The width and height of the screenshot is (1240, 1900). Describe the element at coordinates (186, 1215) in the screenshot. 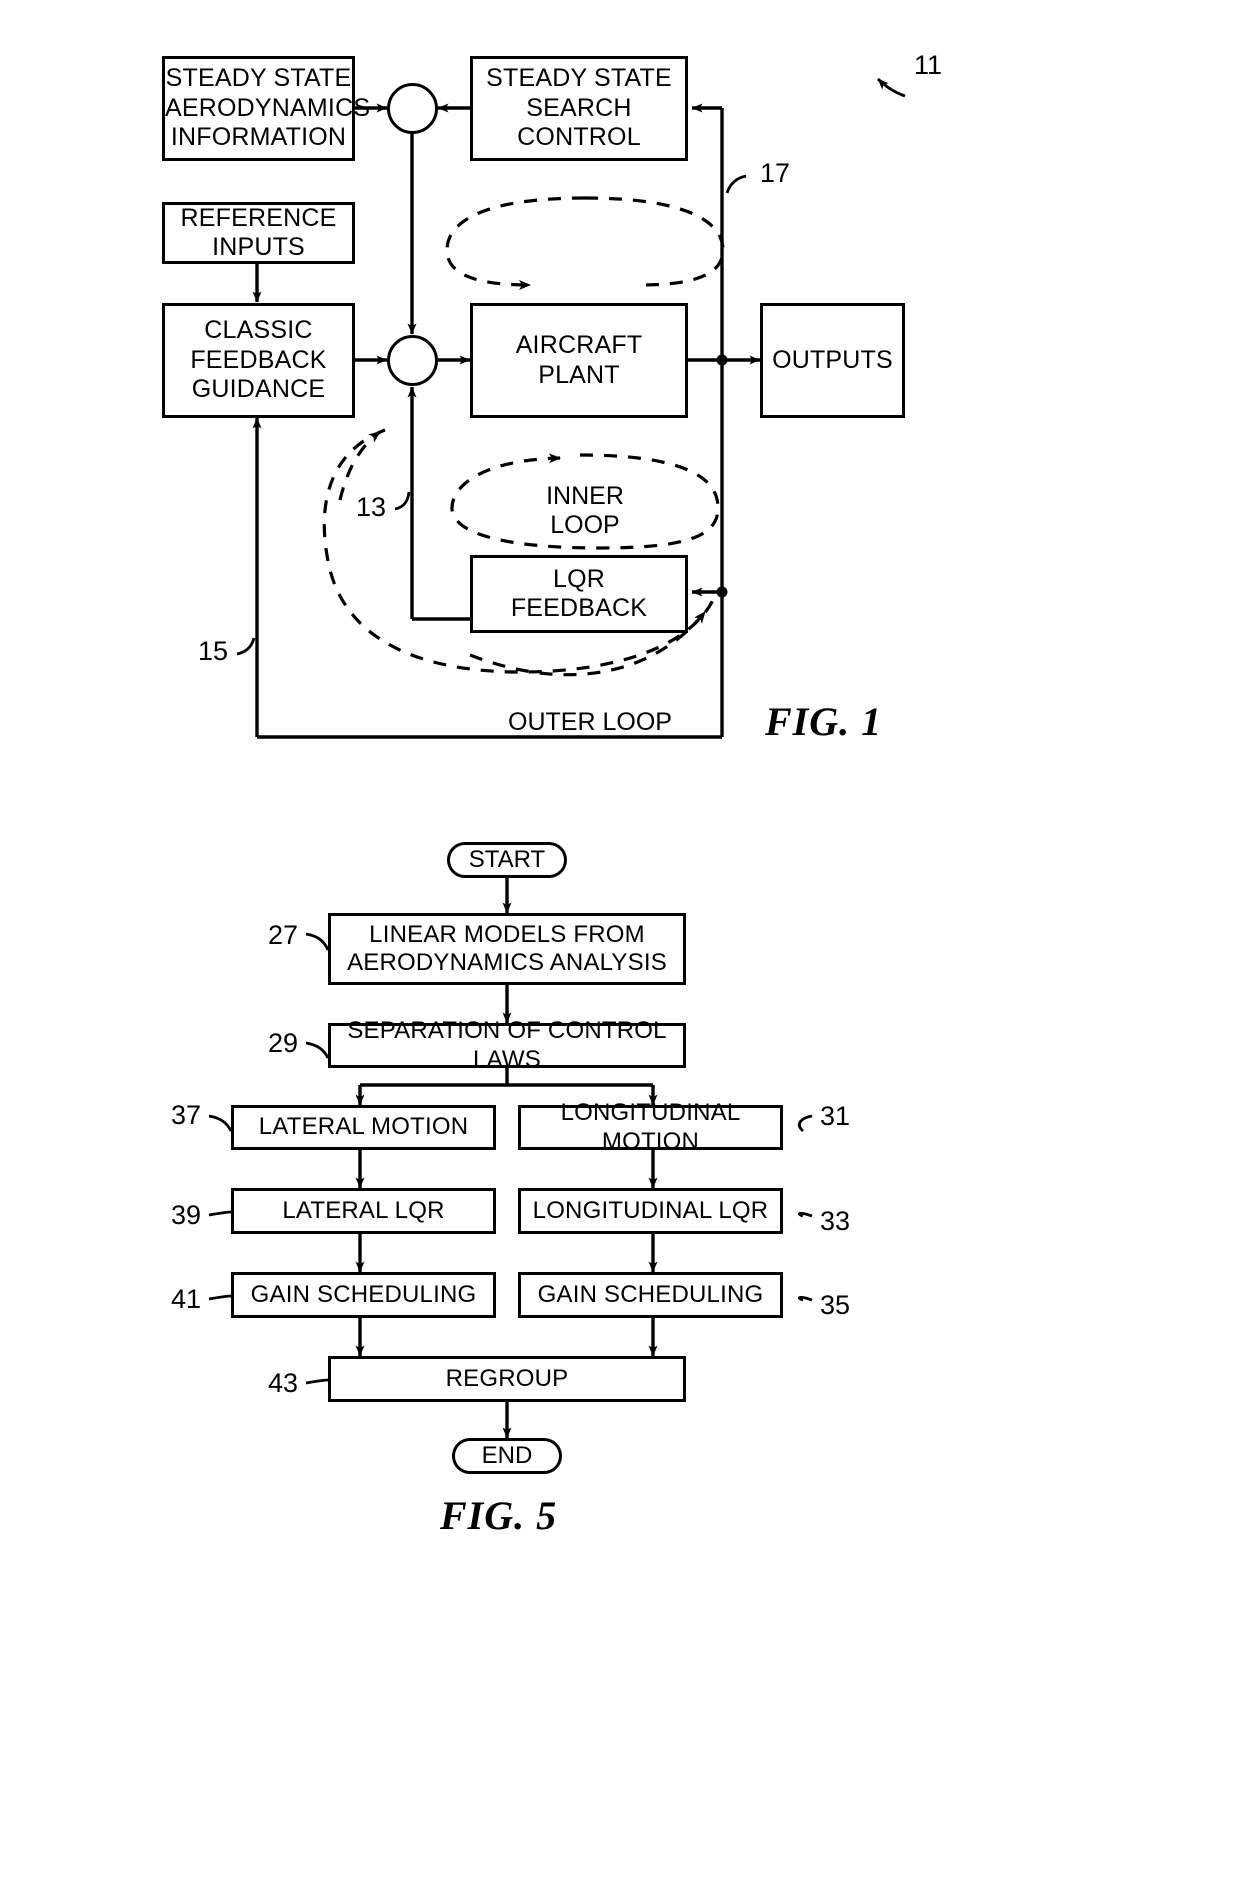

I see `ref-numeral-39: 39` at that location.